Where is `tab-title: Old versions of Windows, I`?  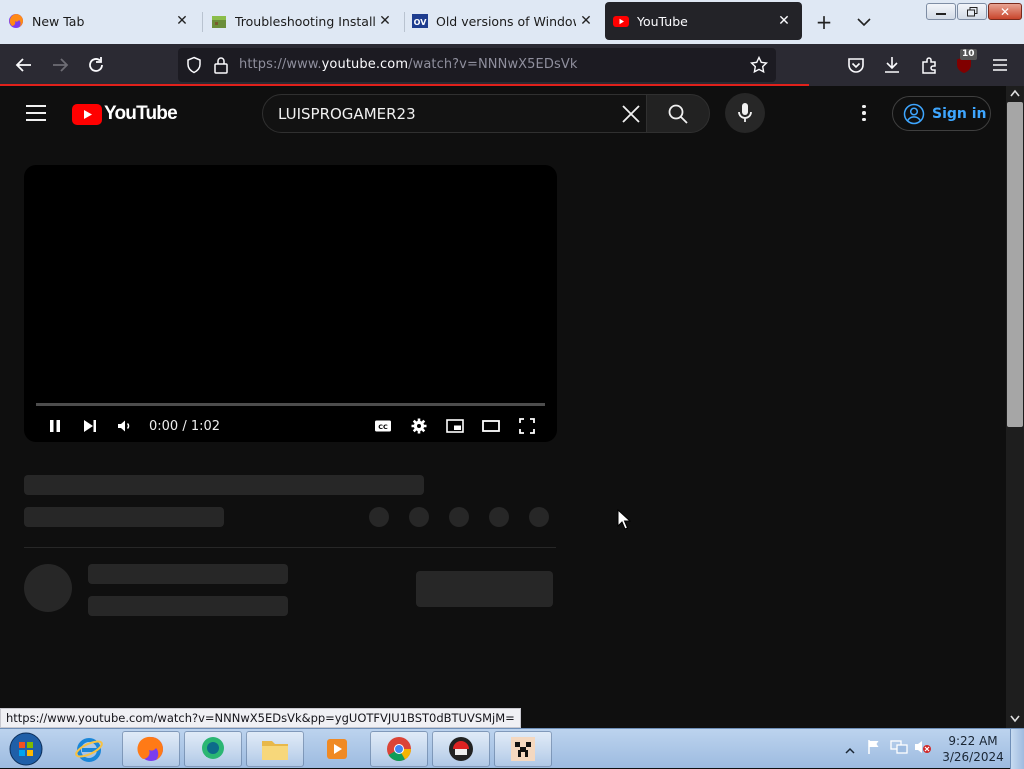
tab-title: Old versions of Windows, I is located at coordinates (506, 21).